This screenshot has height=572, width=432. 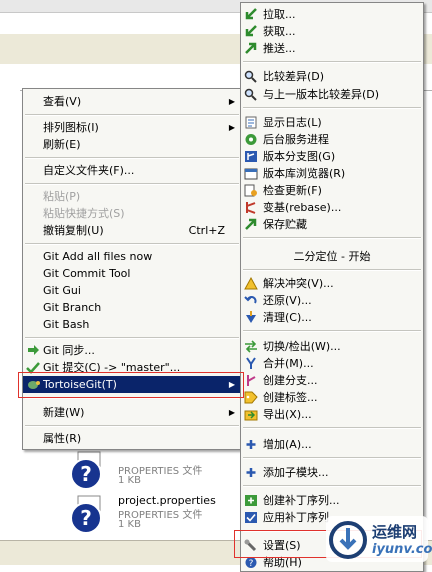 What do you see at coordinates (332, 139) in the screenshot?
I see `menu-item-daemon: 后台服务进程` at bounding box center [332, 139].